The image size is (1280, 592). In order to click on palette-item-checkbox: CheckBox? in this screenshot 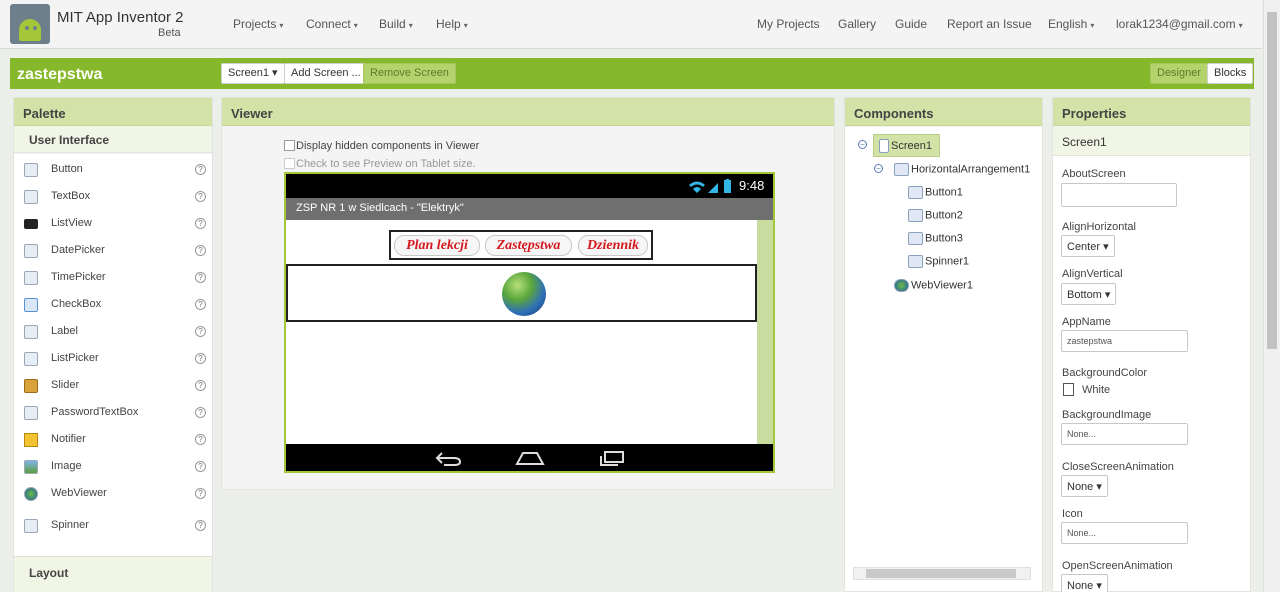, I will do `click(113, 308)`.